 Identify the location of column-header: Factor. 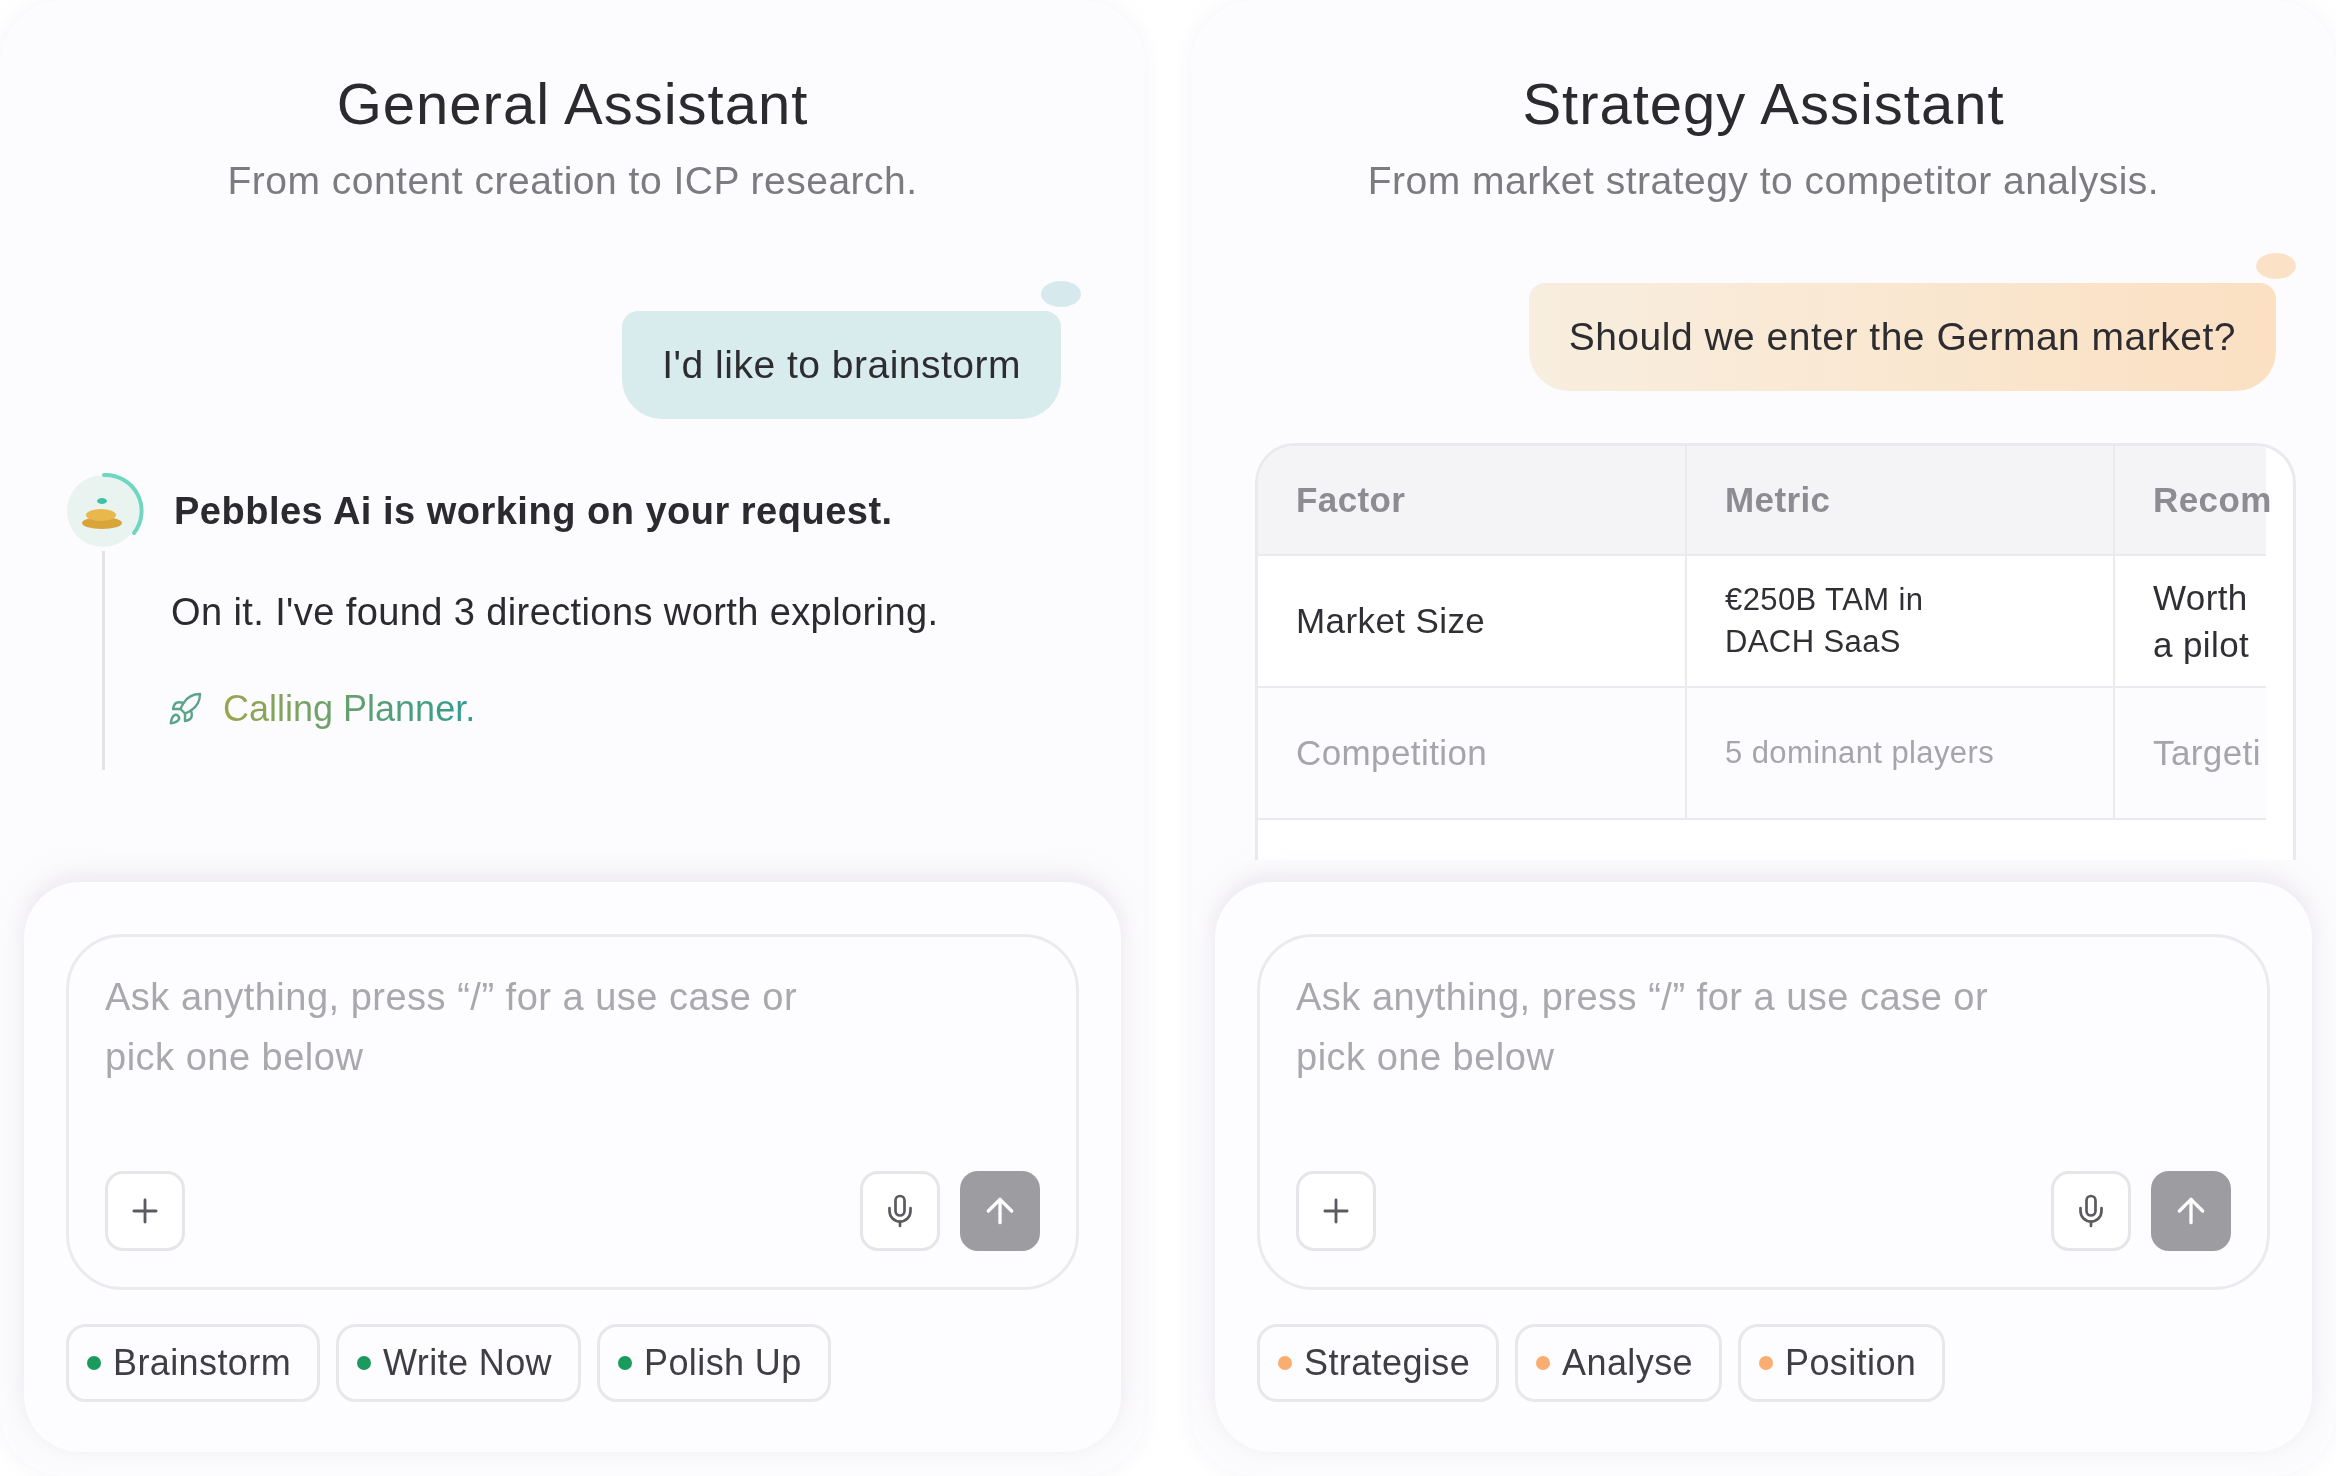
(1472, 501).